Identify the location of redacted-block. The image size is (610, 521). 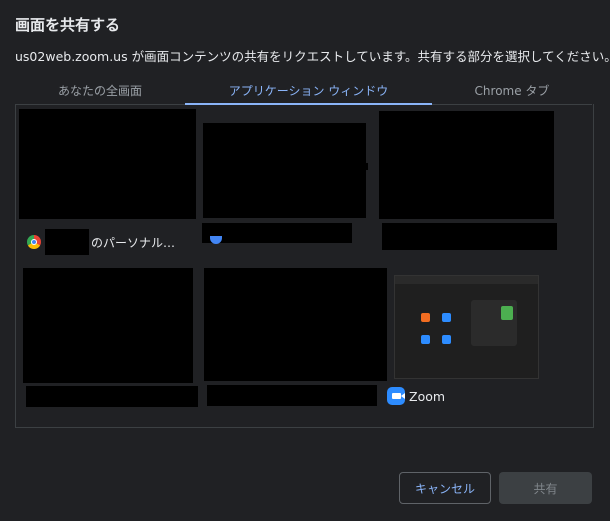
(67, 242).